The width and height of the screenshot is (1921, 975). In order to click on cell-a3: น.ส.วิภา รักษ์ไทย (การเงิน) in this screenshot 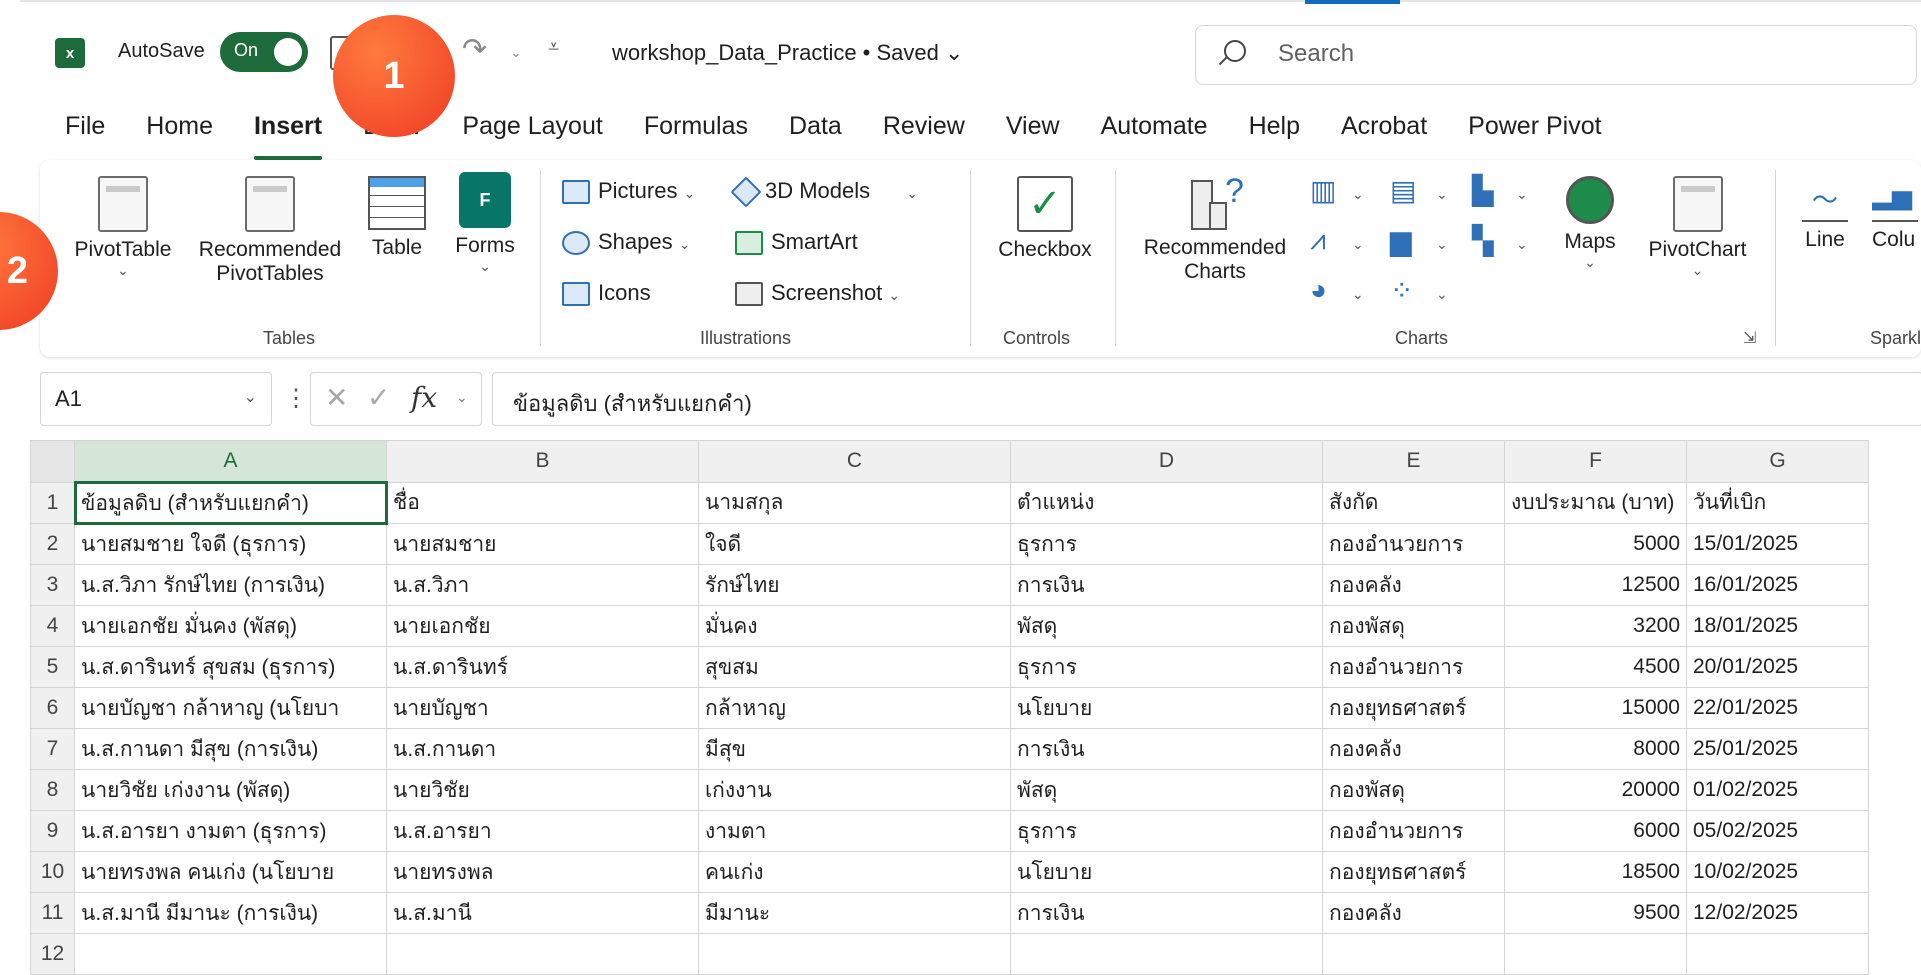, I will do `click(230, 585)`.